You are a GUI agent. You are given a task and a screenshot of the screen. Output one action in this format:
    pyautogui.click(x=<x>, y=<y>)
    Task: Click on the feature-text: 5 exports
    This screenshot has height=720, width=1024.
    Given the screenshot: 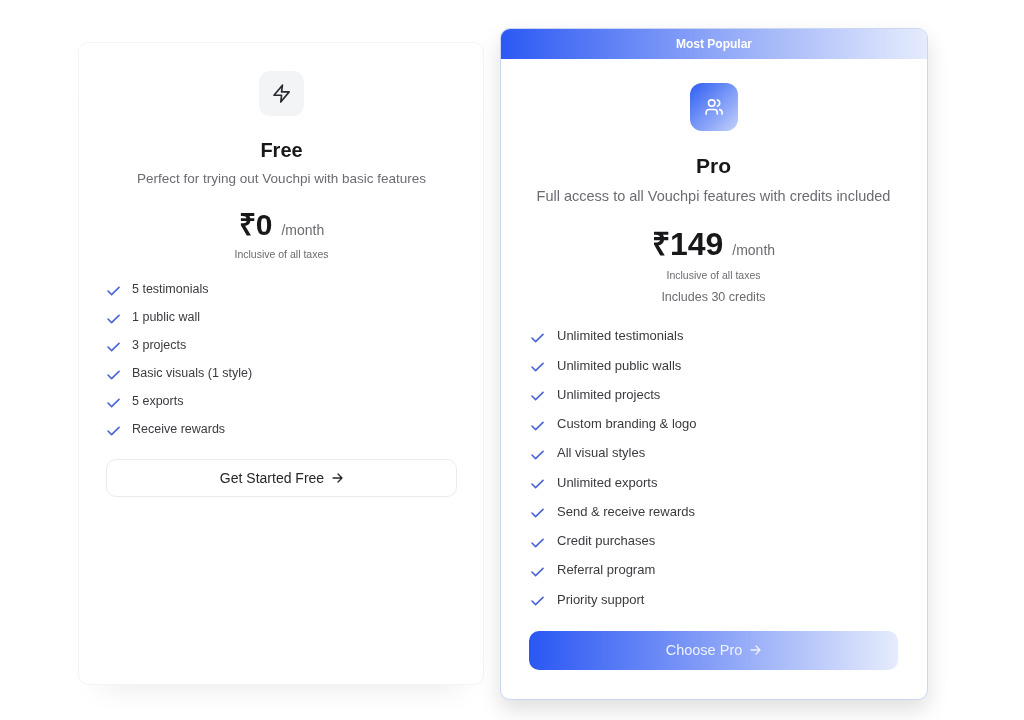 What is the action you would take?
    pyautogui.click(x=158, y=401)
    